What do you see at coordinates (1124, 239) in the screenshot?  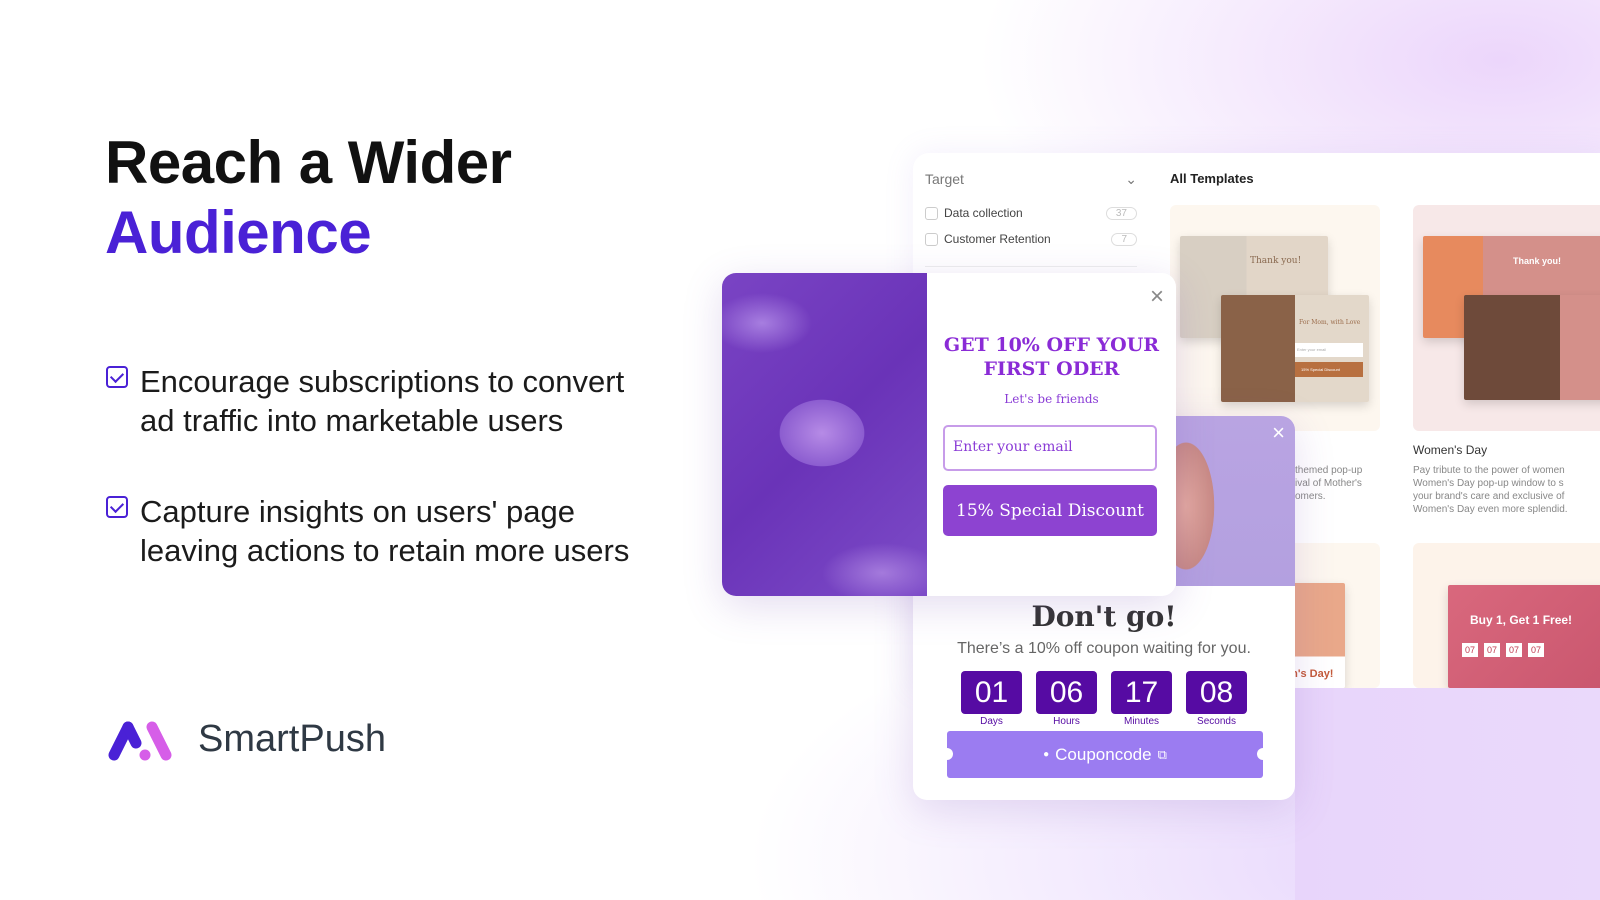 I see `count-badge: 7` at bounding box center [1124, 239].